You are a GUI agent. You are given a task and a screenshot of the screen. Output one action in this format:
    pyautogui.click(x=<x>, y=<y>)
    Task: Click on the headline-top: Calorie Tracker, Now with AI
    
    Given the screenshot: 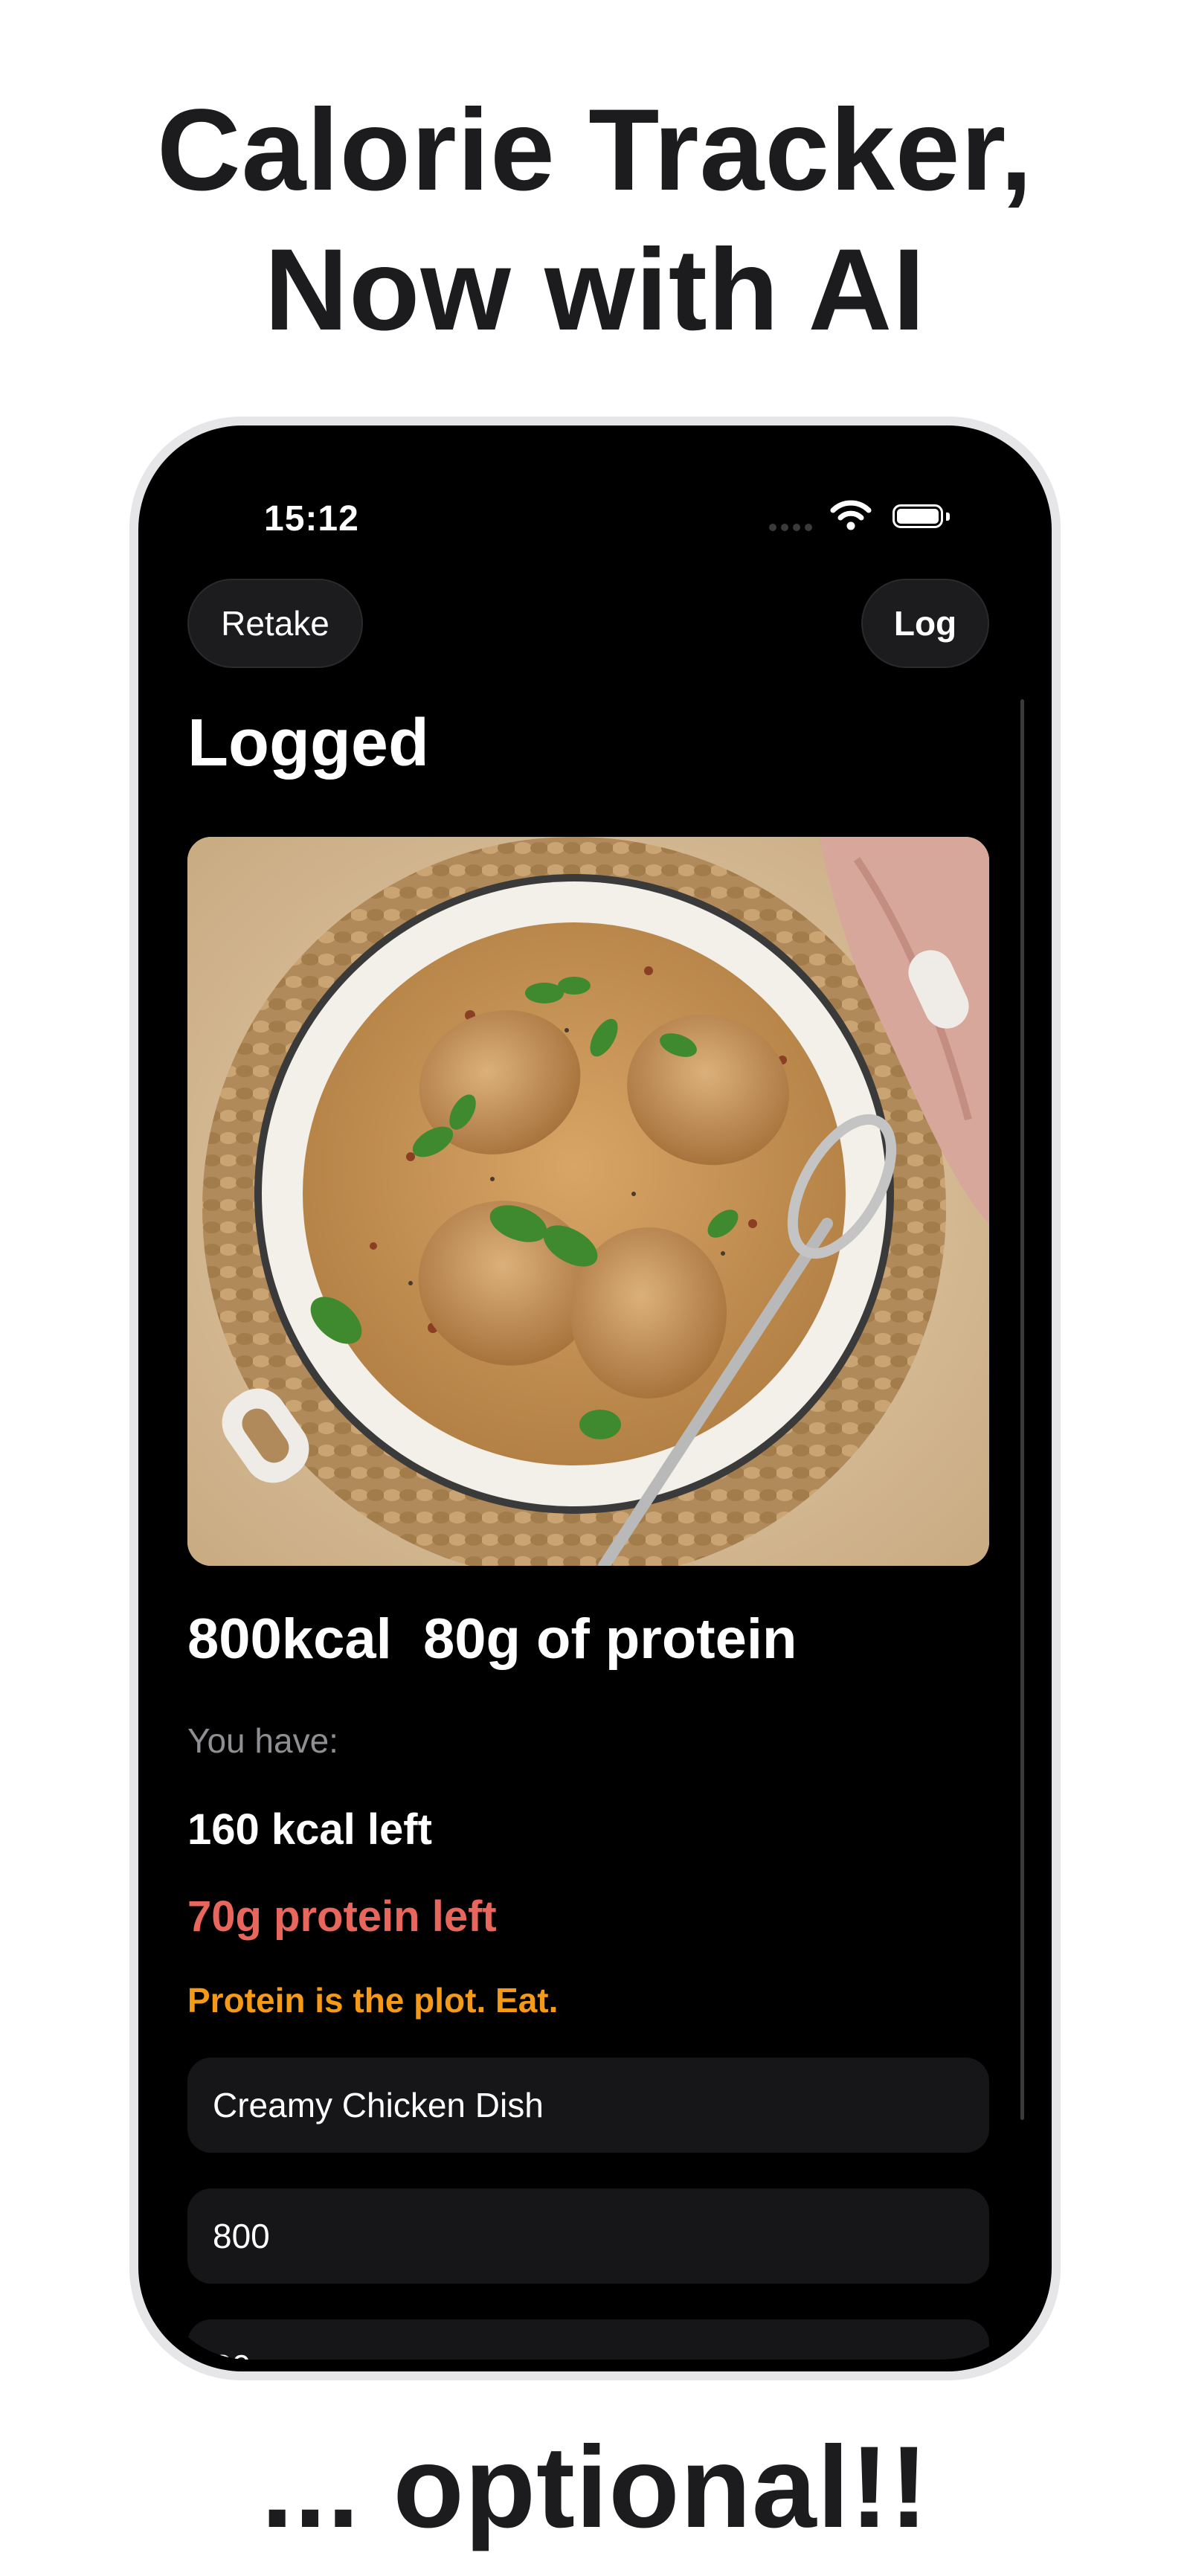 What is the action you would take?
    pyautogui.click(x=595, y=220)
    